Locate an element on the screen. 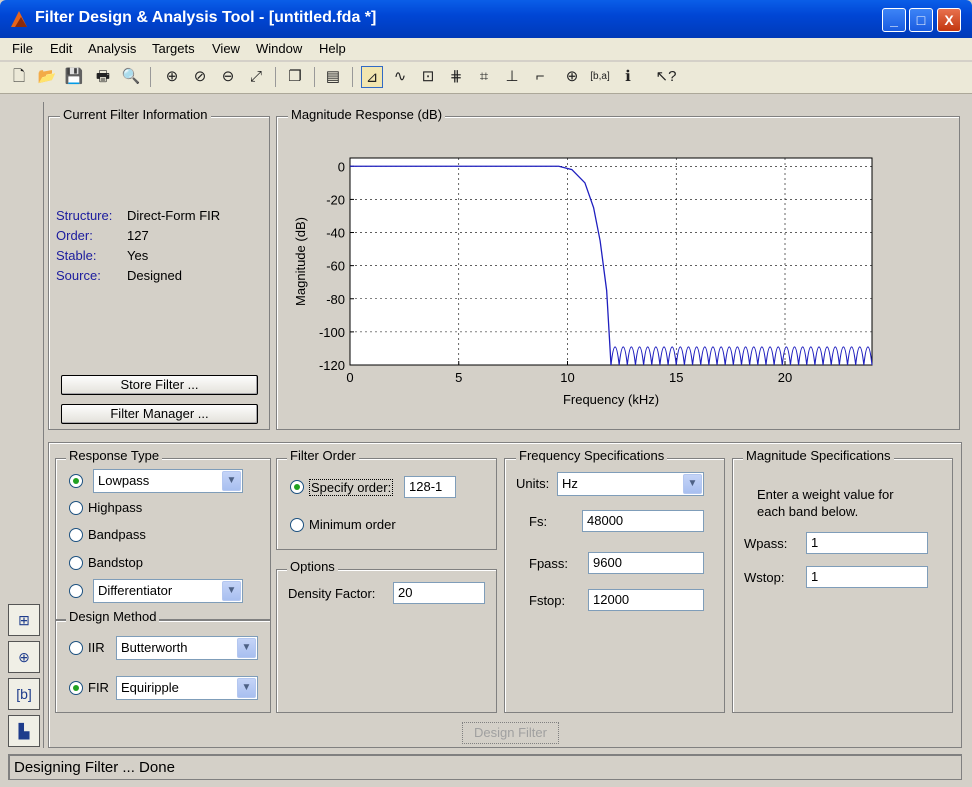  step-response-icon: ⌐ is located at coordinates (540, 77).